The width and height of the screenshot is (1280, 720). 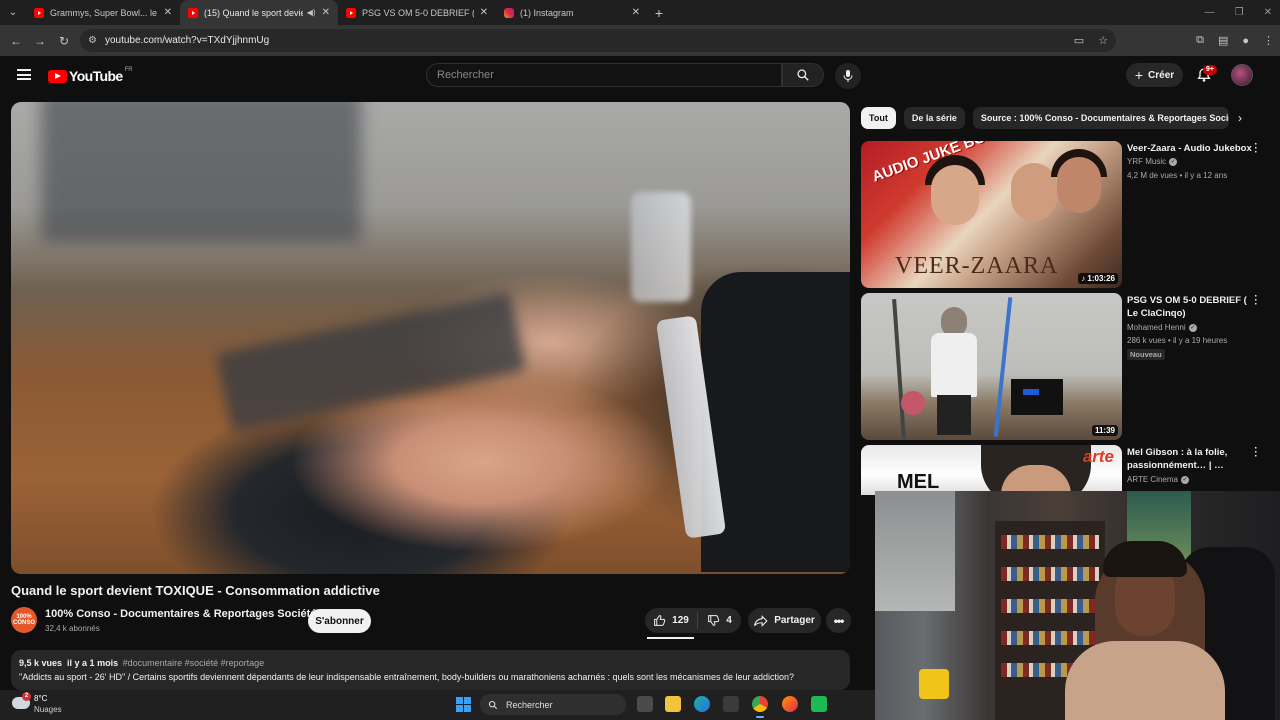 I want to click on verified-check-icon: ✓, so click(x=1173, y=161).